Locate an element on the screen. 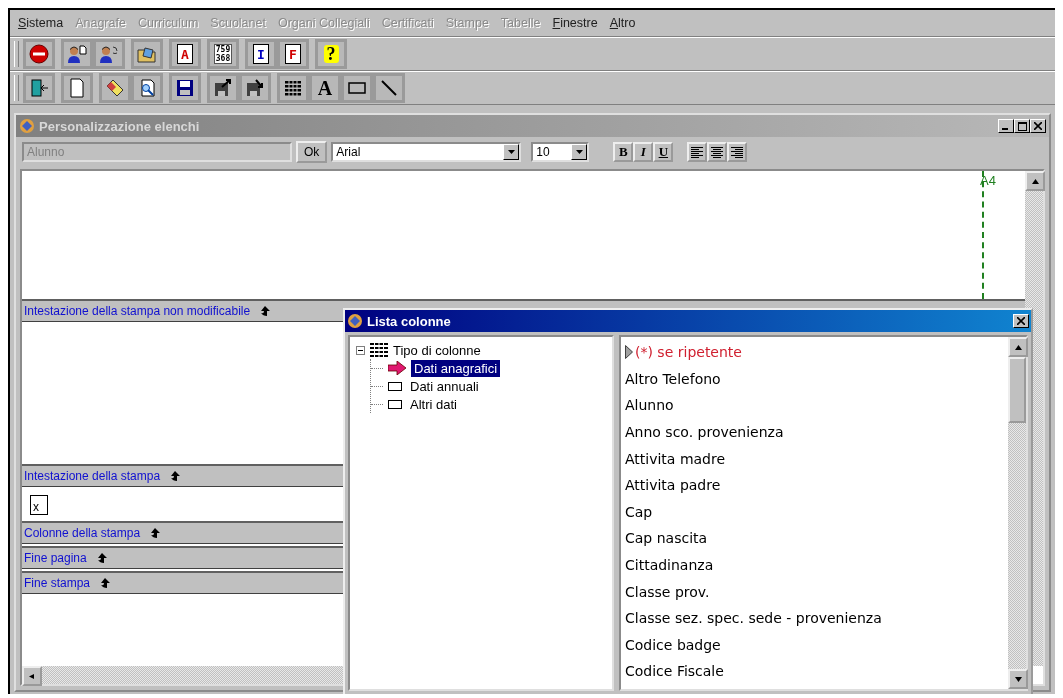 This screenshot has width=1063, height=698. section-title: Fine pagina is located at coordinates (55, 558).